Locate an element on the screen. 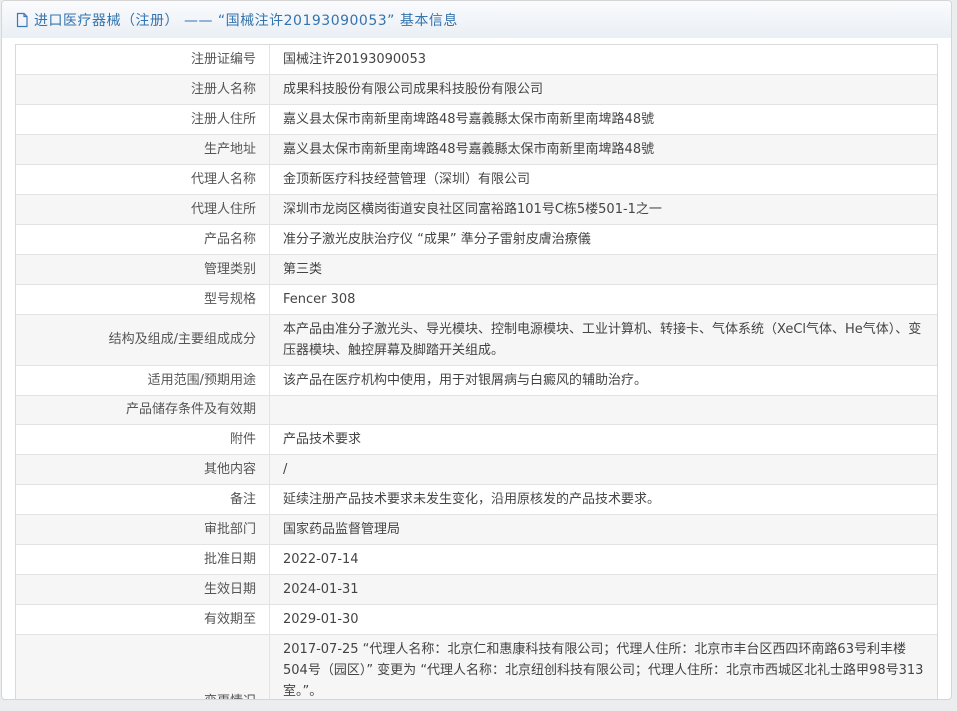 Image resolution: width=957 pixels, height=711 pixels. row-label: 有效期至 is located at coordinates (143, 619).